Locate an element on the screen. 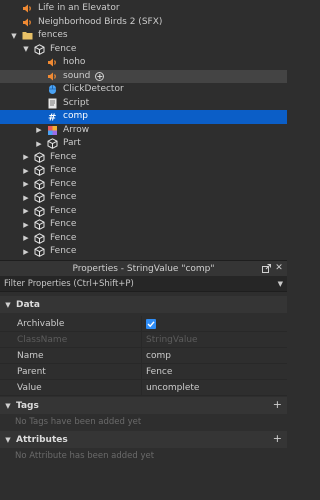  property-name: Archivable is located at coordinates (71, 323).